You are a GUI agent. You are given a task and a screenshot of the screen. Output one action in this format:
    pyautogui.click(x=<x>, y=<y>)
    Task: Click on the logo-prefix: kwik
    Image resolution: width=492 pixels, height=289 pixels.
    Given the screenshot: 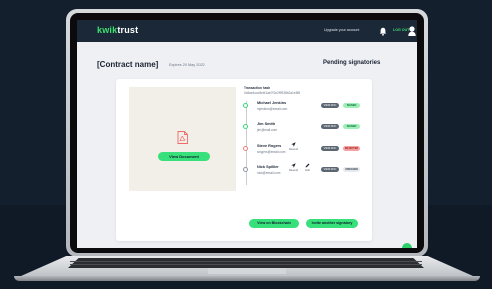 What is the action you would take?
    pyautogui.click(x=107, y=30)
    